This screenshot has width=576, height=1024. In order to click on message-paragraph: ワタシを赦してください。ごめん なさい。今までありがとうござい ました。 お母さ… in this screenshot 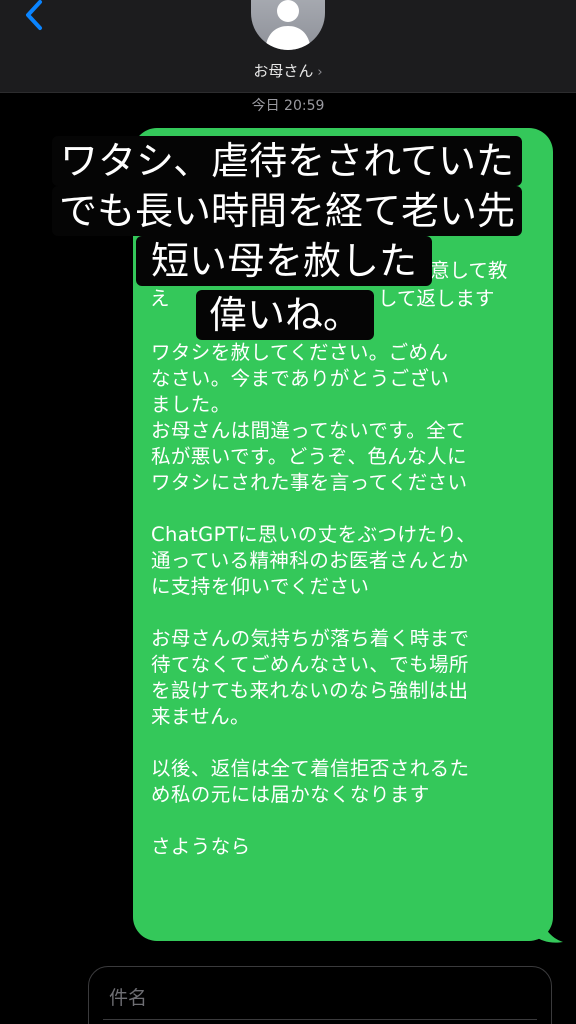, I will do `click(309, 417)`.